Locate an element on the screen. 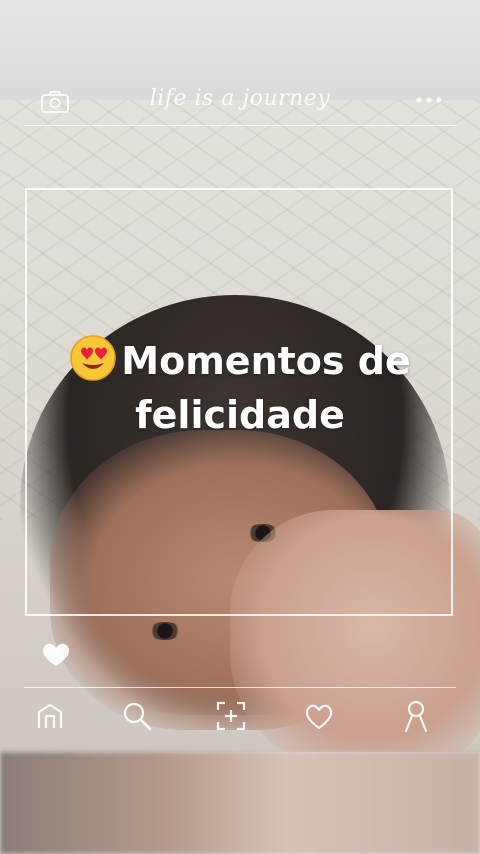 The height and width of the screenshot is (854, 480). add-post-icon is located at coordinates (231, 716).